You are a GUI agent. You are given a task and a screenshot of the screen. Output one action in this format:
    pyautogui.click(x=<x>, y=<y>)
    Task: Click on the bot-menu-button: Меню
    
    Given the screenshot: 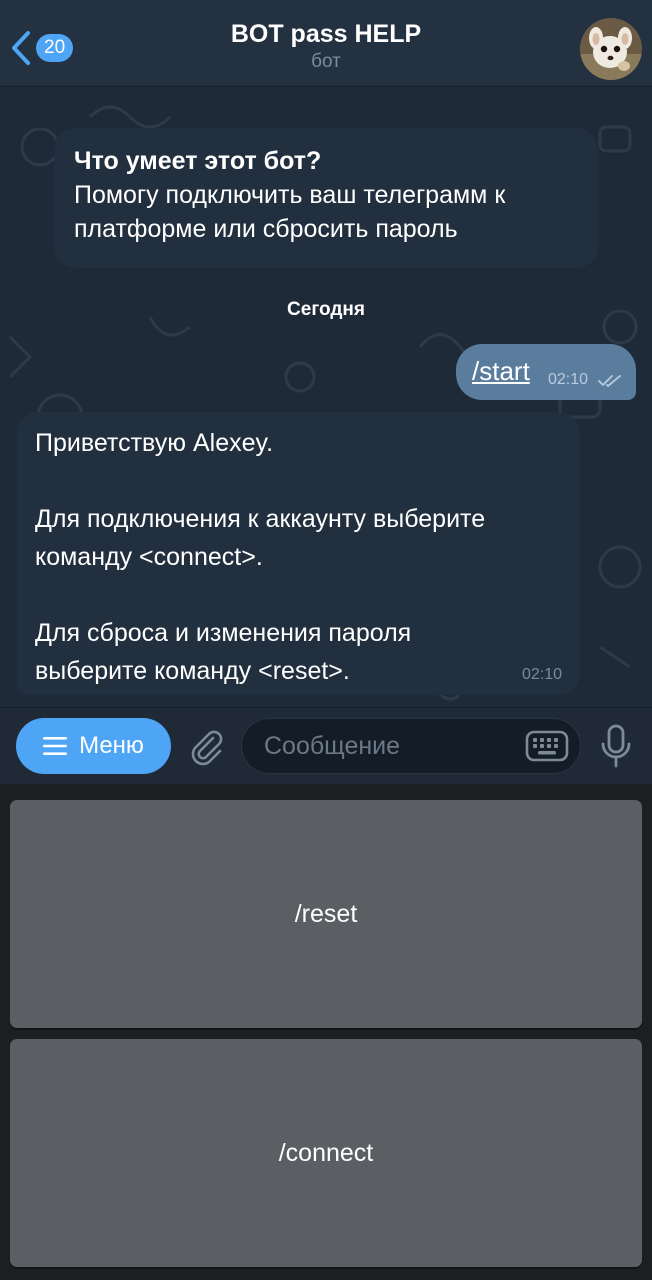 What is the action you would take?
    pyautogui.click(x=93, y=746)
    